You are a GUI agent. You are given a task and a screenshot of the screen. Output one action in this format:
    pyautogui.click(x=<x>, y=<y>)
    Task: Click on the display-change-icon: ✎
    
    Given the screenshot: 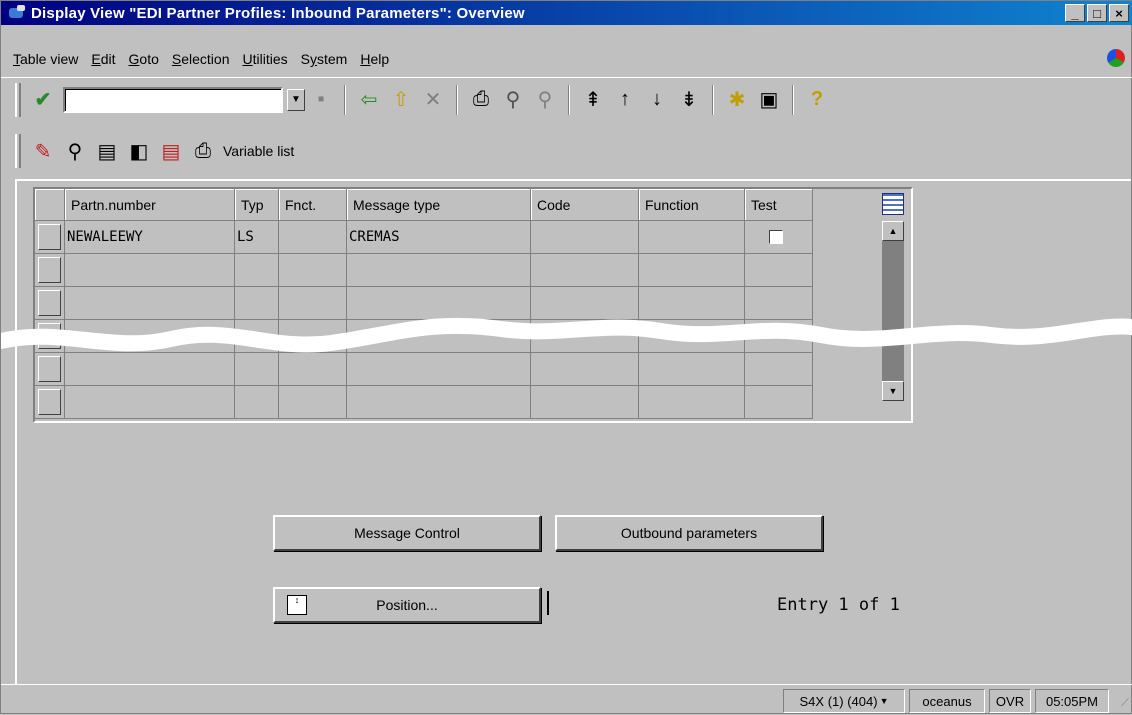 What is the action you would take?
    pyautogui.click(x=43, y=151)
    